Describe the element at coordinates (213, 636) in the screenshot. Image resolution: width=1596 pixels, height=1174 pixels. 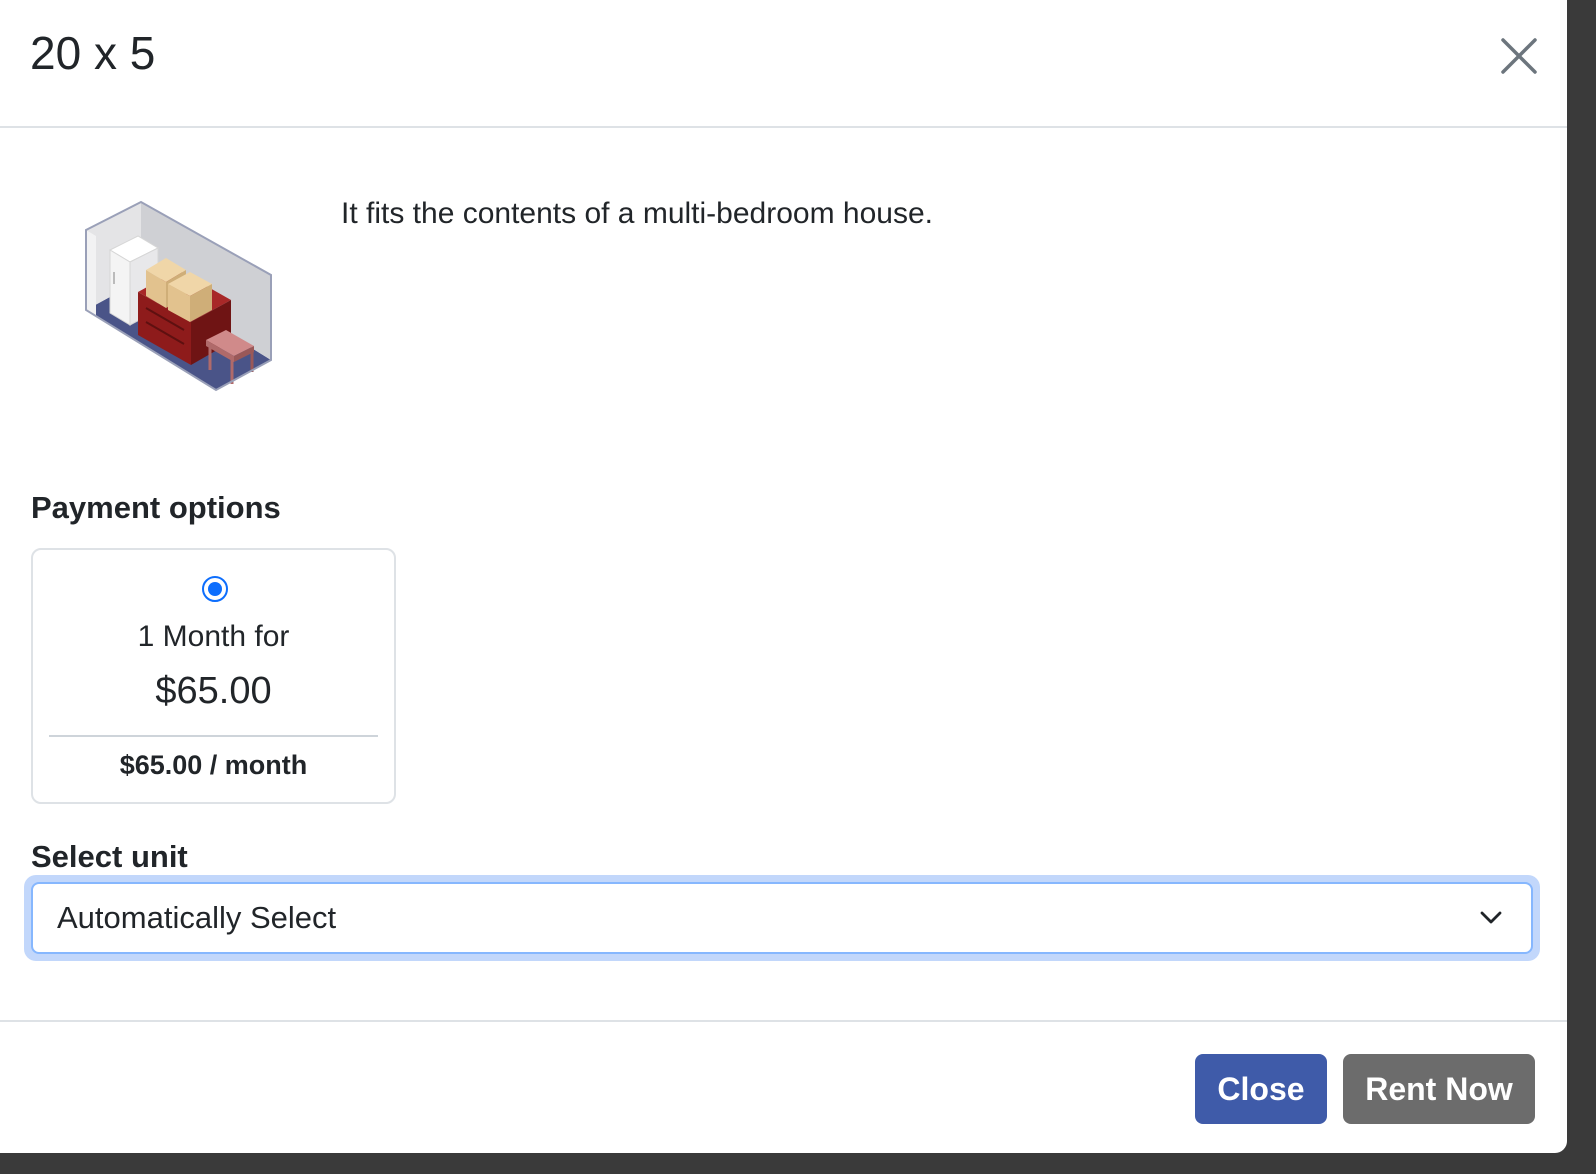
I see `payment-term: 1 Month for` at that location.